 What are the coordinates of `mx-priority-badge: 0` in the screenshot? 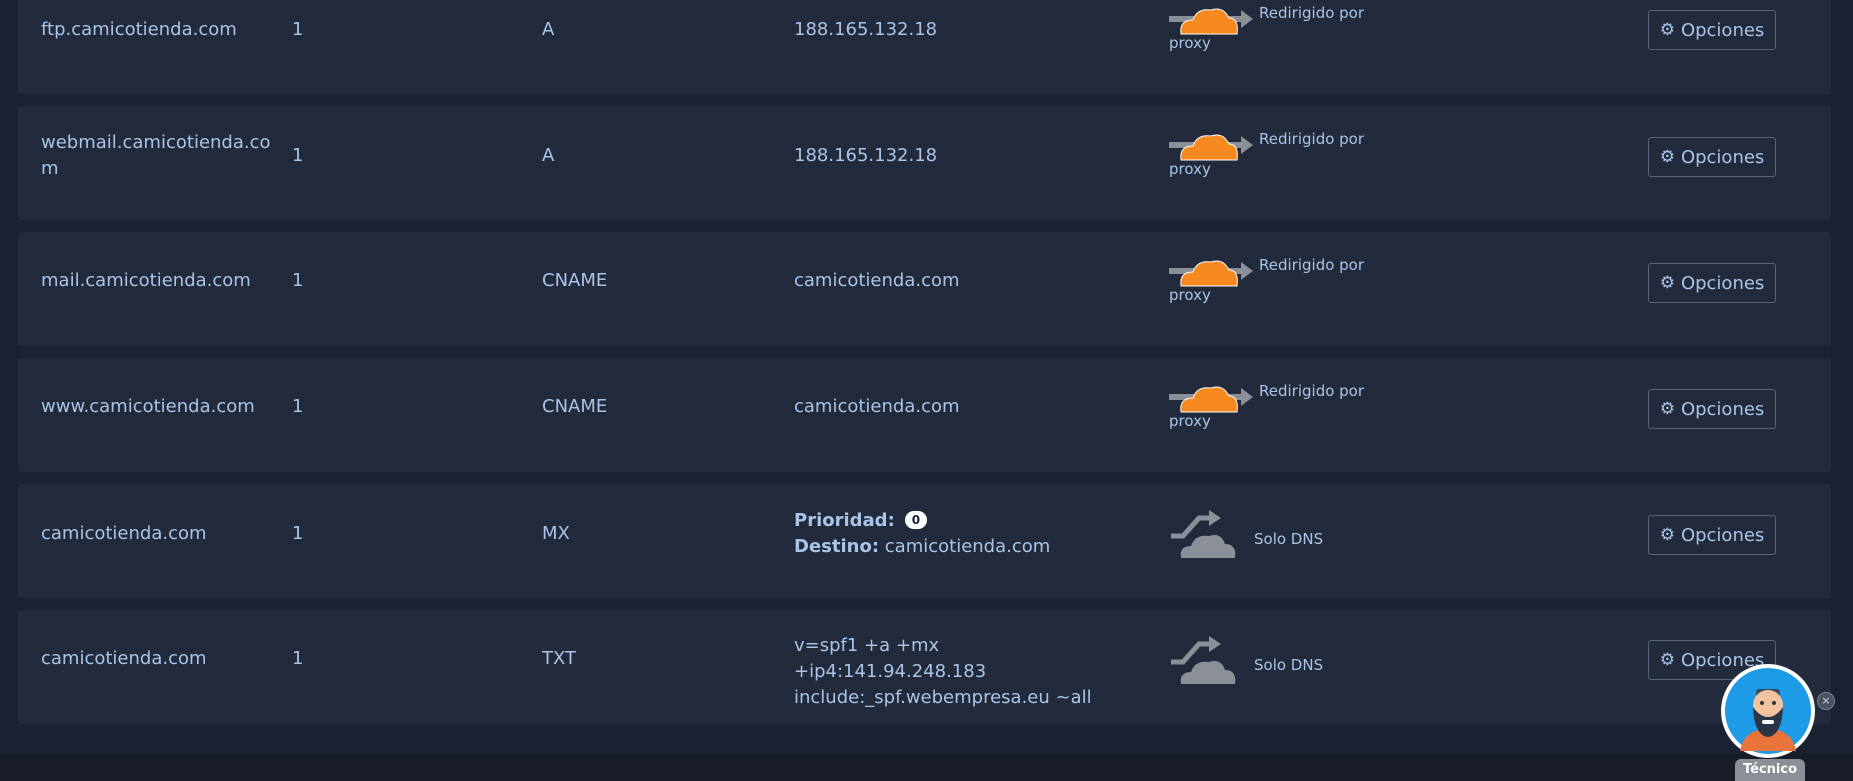 It's located at (916, 520).